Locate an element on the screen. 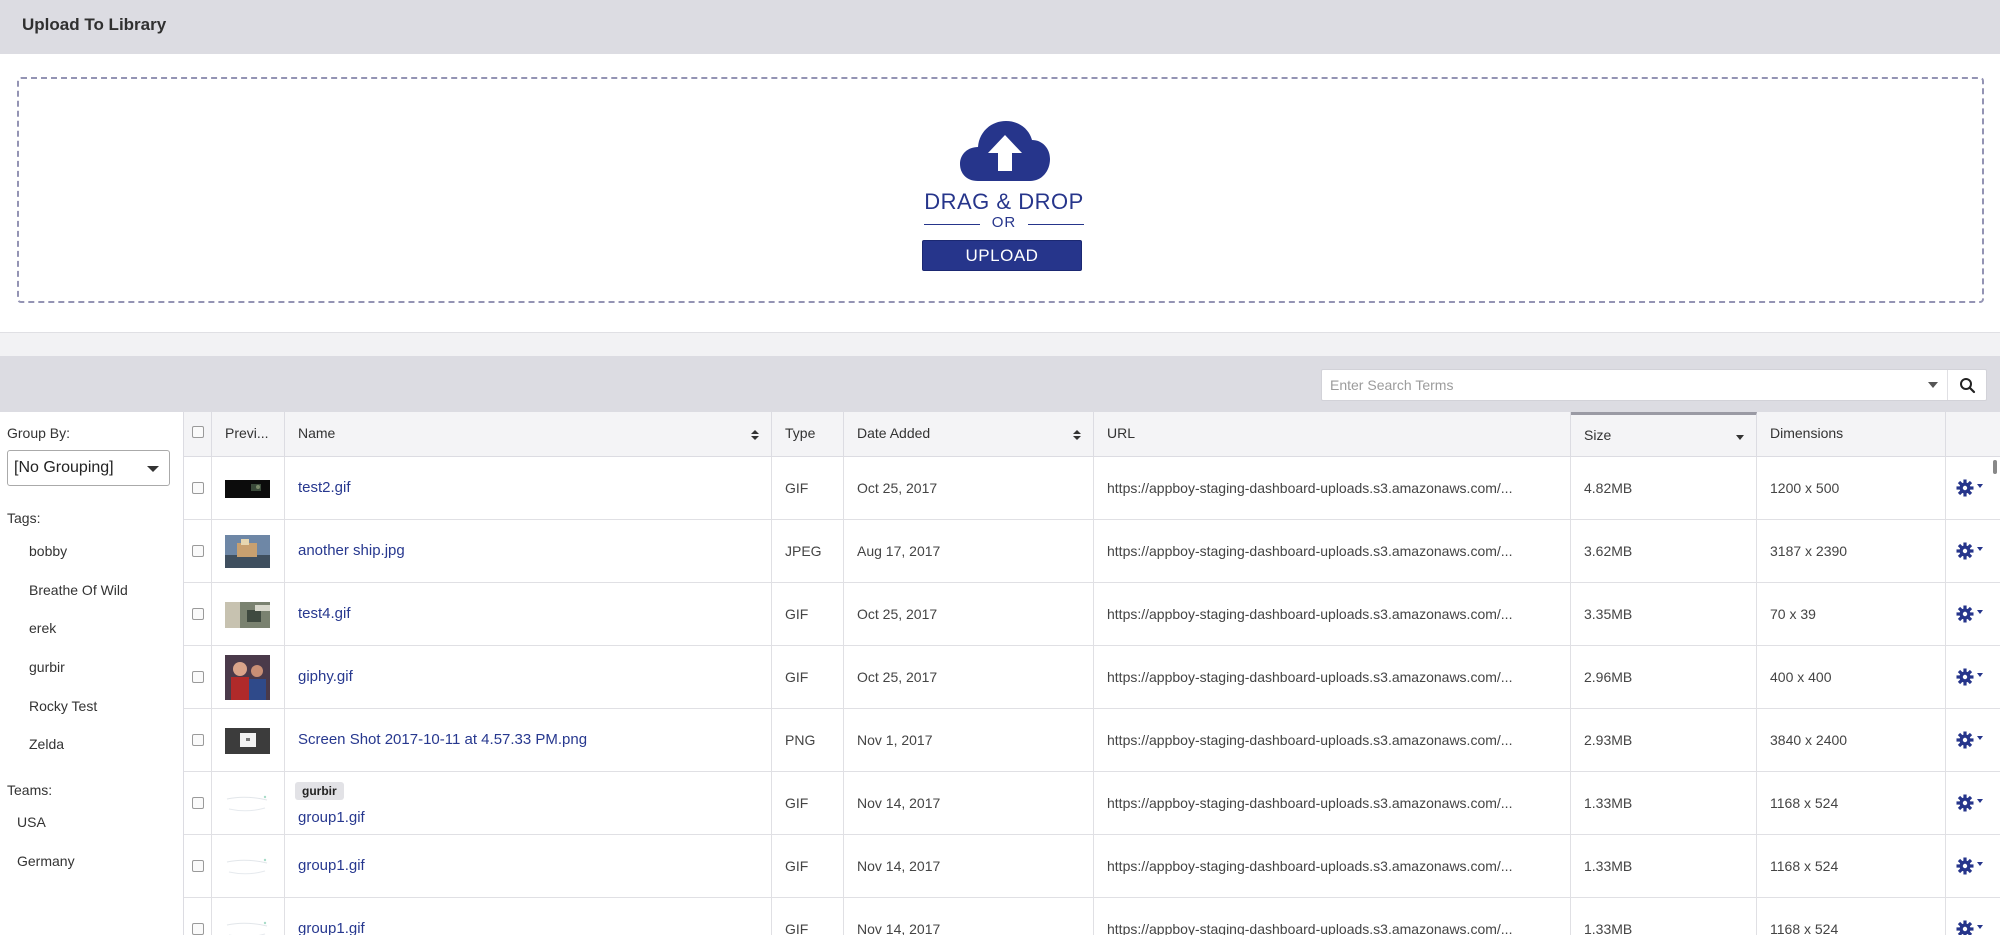 The height and width of the screenshot is (935, 2000). column-header-size: Size is located at coordinates (1664, 434).